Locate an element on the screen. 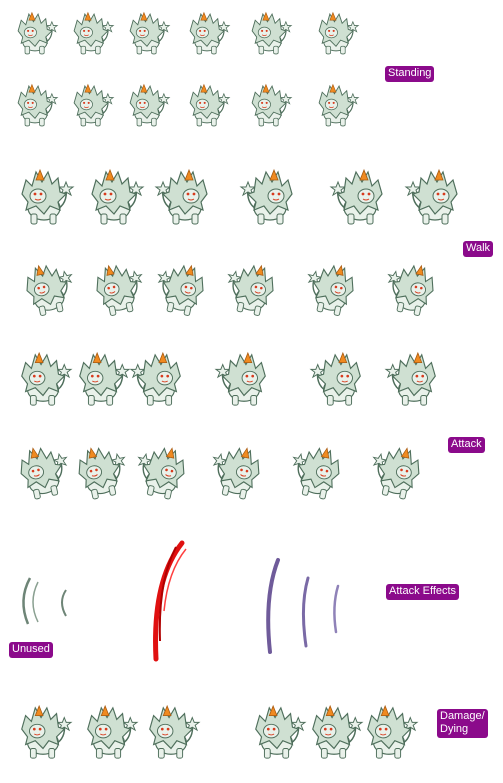 This screenshot has height=783, width=503. label-damage-line: Damage/ is located at coordinates (462, 716).